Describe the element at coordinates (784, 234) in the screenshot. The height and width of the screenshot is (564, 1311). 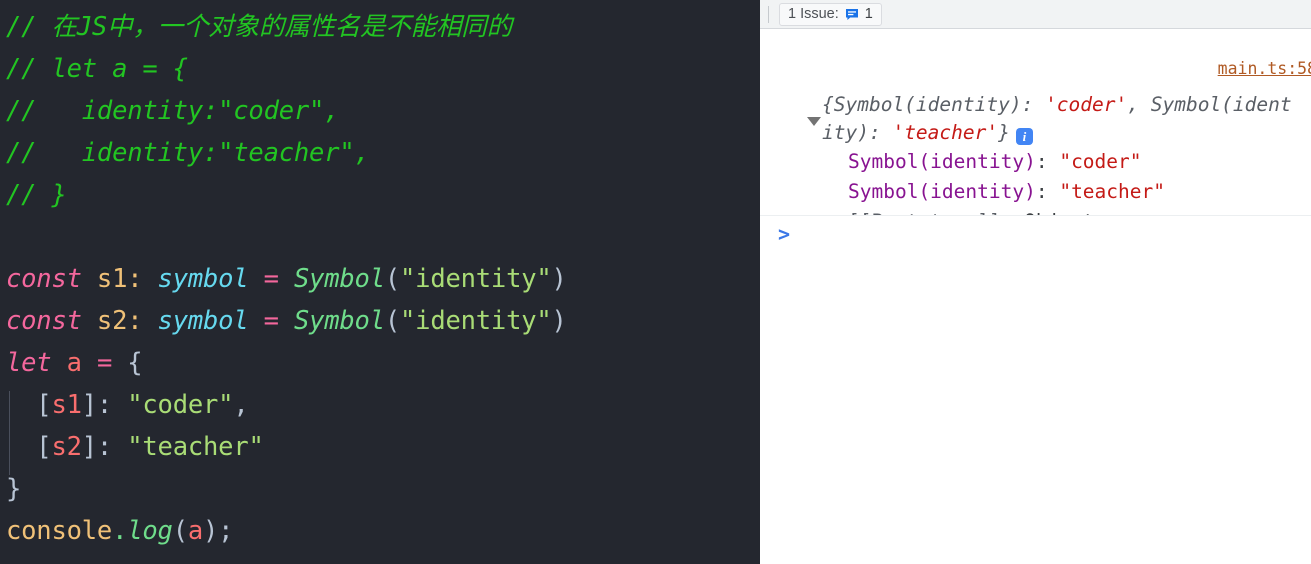
I see `prompt-chevron-icon: >` at that location.